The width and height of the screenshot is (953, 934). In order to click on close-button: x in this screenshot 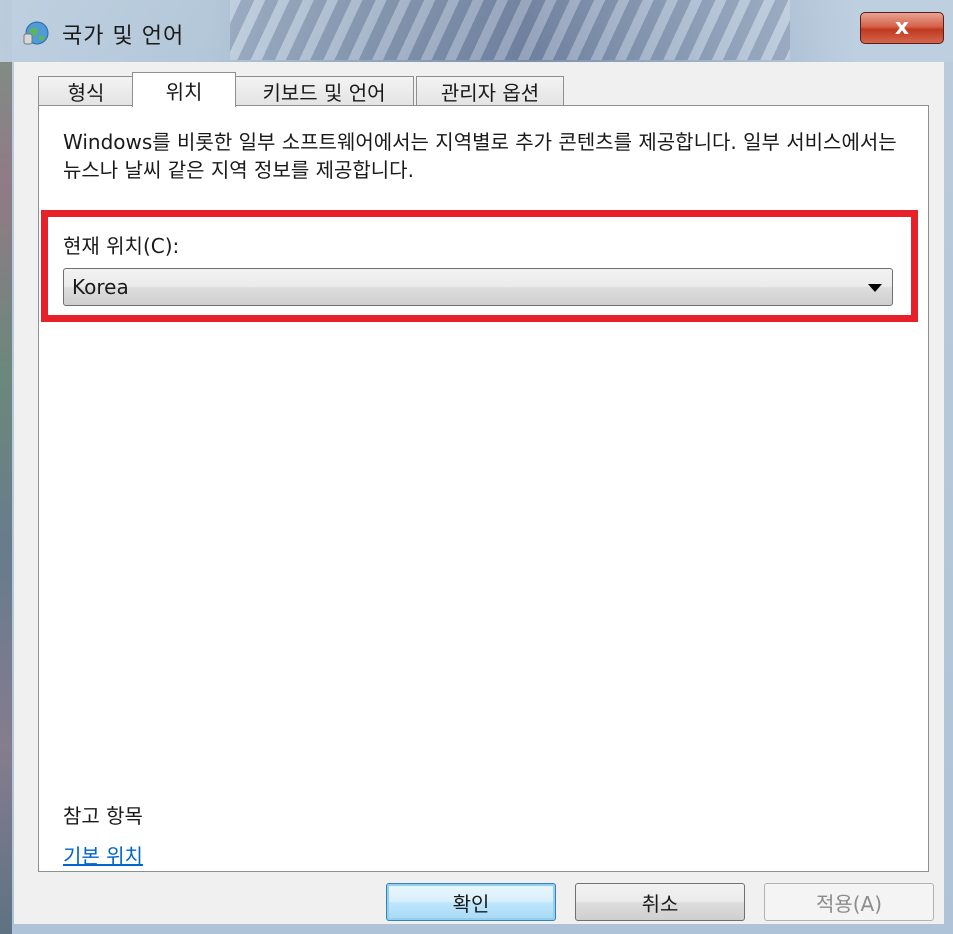, I will do `click(902, 28)`.